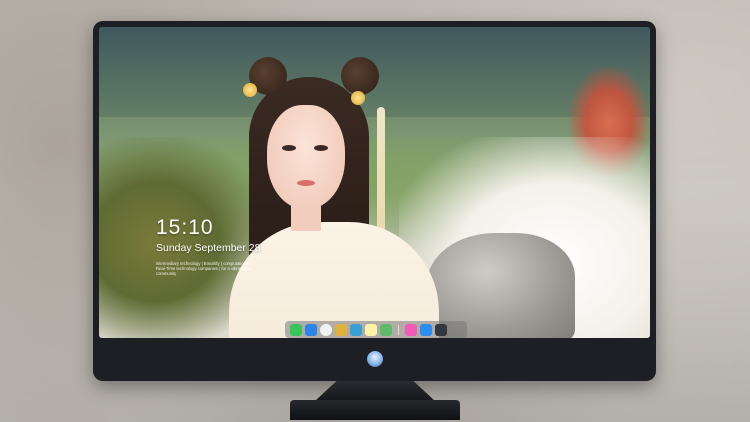 This screenshot has height=422, width=750. I want to click on clapper-icon, so click(356, 329).